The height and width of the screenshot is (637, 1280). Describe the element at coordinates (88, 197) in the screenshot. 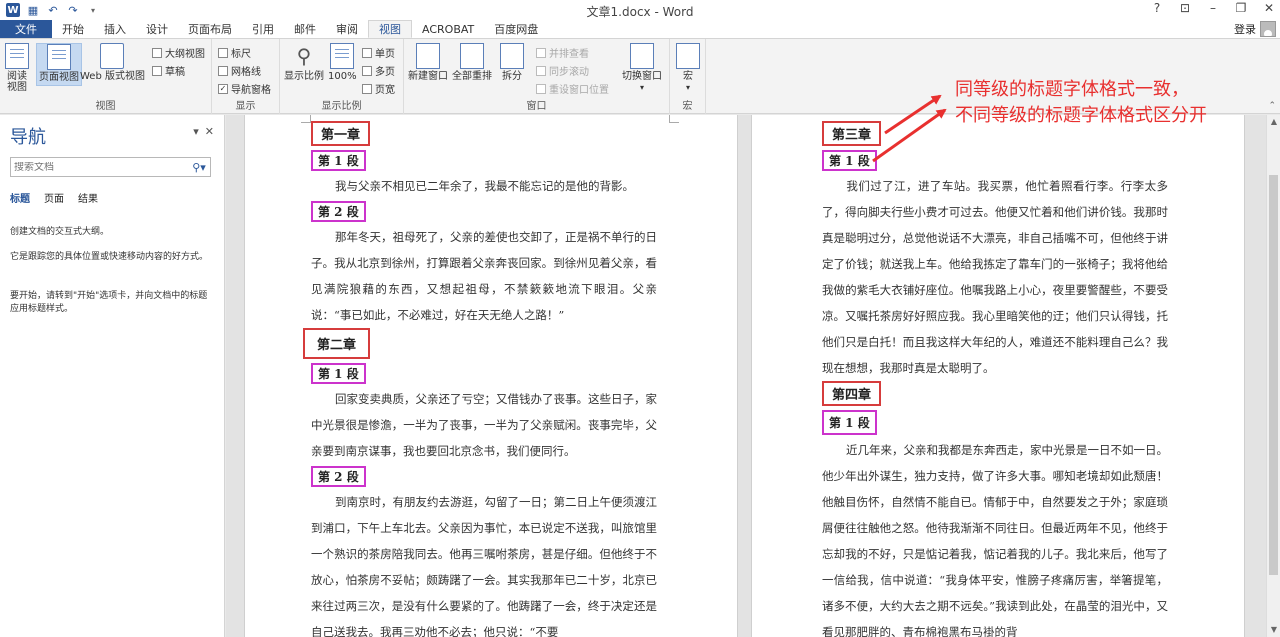

I see `nav-tab-results: 结果` at that location.